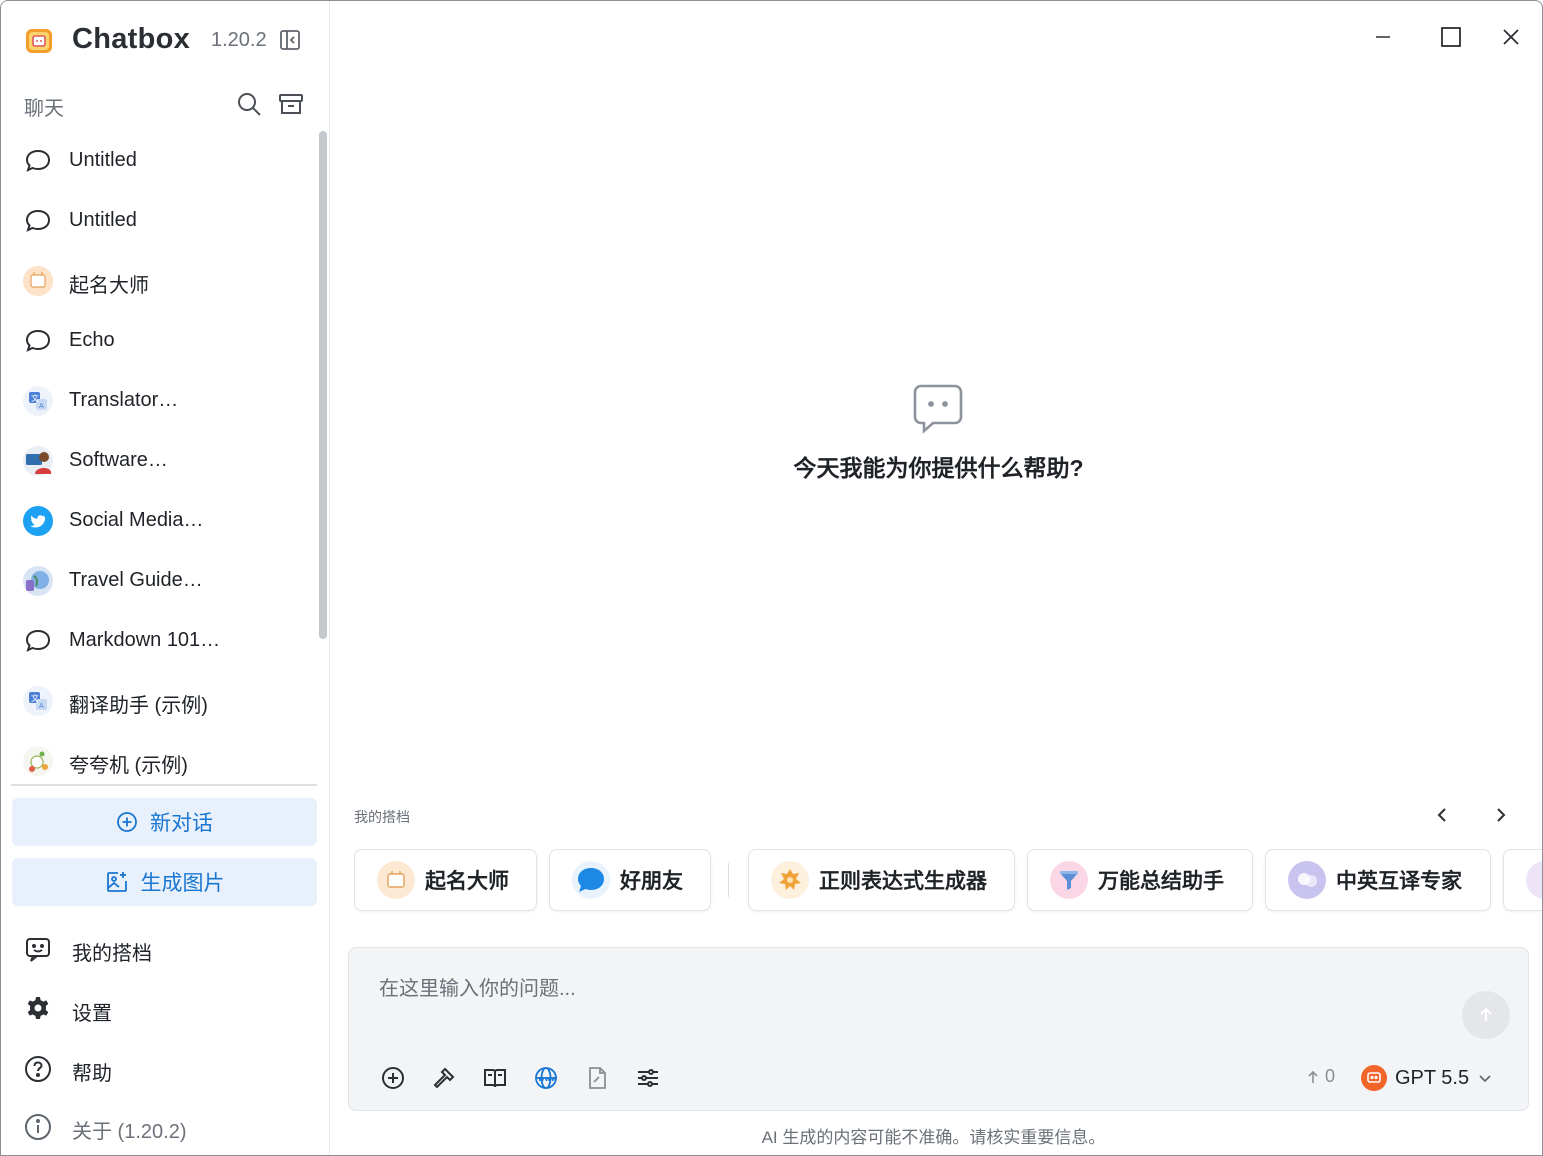 The height and width of the screenshot is (1156, 1543). I want to click on partner-card: 中英互译专家, so click(1378, 880).